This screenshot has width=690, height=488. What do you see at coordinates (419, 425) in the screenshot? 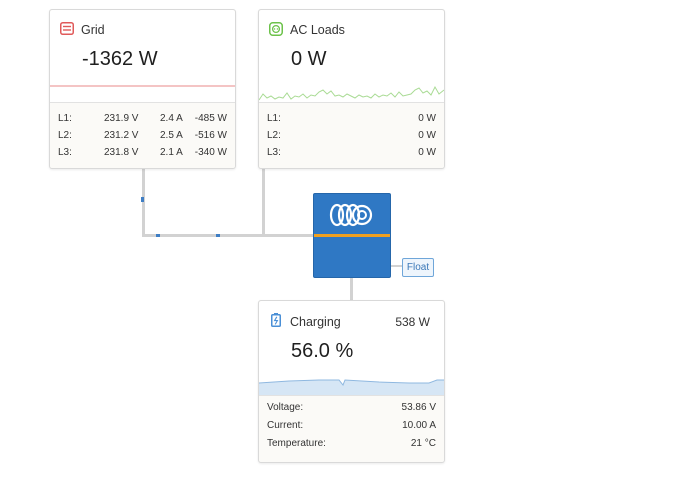
I see `battery-row-value: 10.00 A` at bounding box center [419, 425].